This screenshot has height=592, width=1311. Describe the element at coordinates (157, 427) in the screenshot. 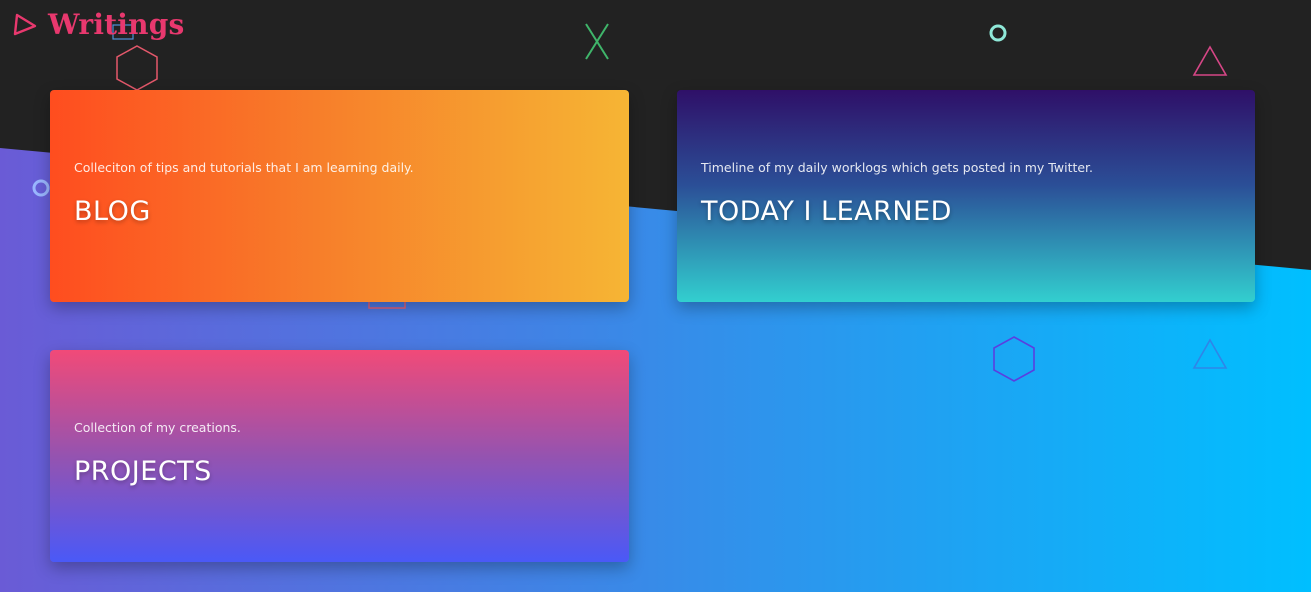

I see `card-description: Collection of my creations.` at that location.